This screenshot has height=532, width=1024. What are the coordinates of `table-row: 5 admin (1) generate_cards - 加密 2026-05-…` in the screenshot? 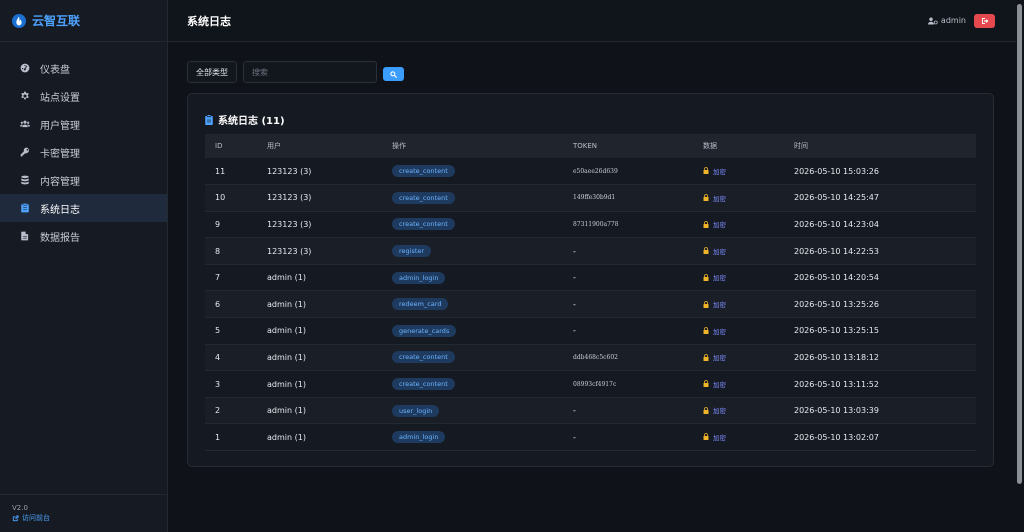 It's located at (590, 331).